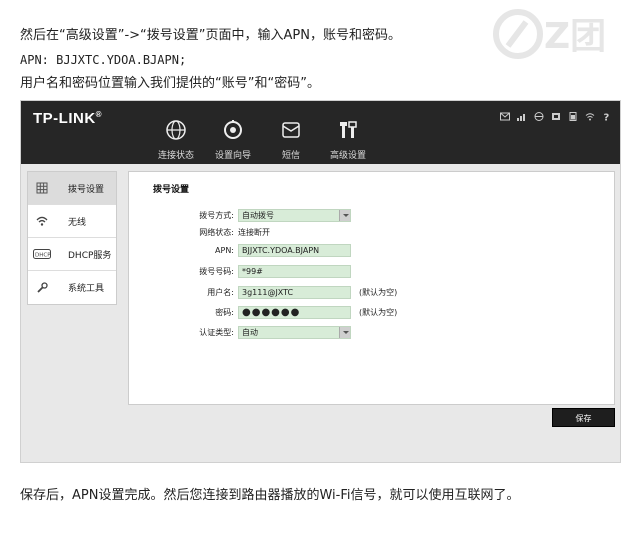 The height and width of the screenshot is (543, 640). I want to click on svg-text: DHCP, so click(43, 256).